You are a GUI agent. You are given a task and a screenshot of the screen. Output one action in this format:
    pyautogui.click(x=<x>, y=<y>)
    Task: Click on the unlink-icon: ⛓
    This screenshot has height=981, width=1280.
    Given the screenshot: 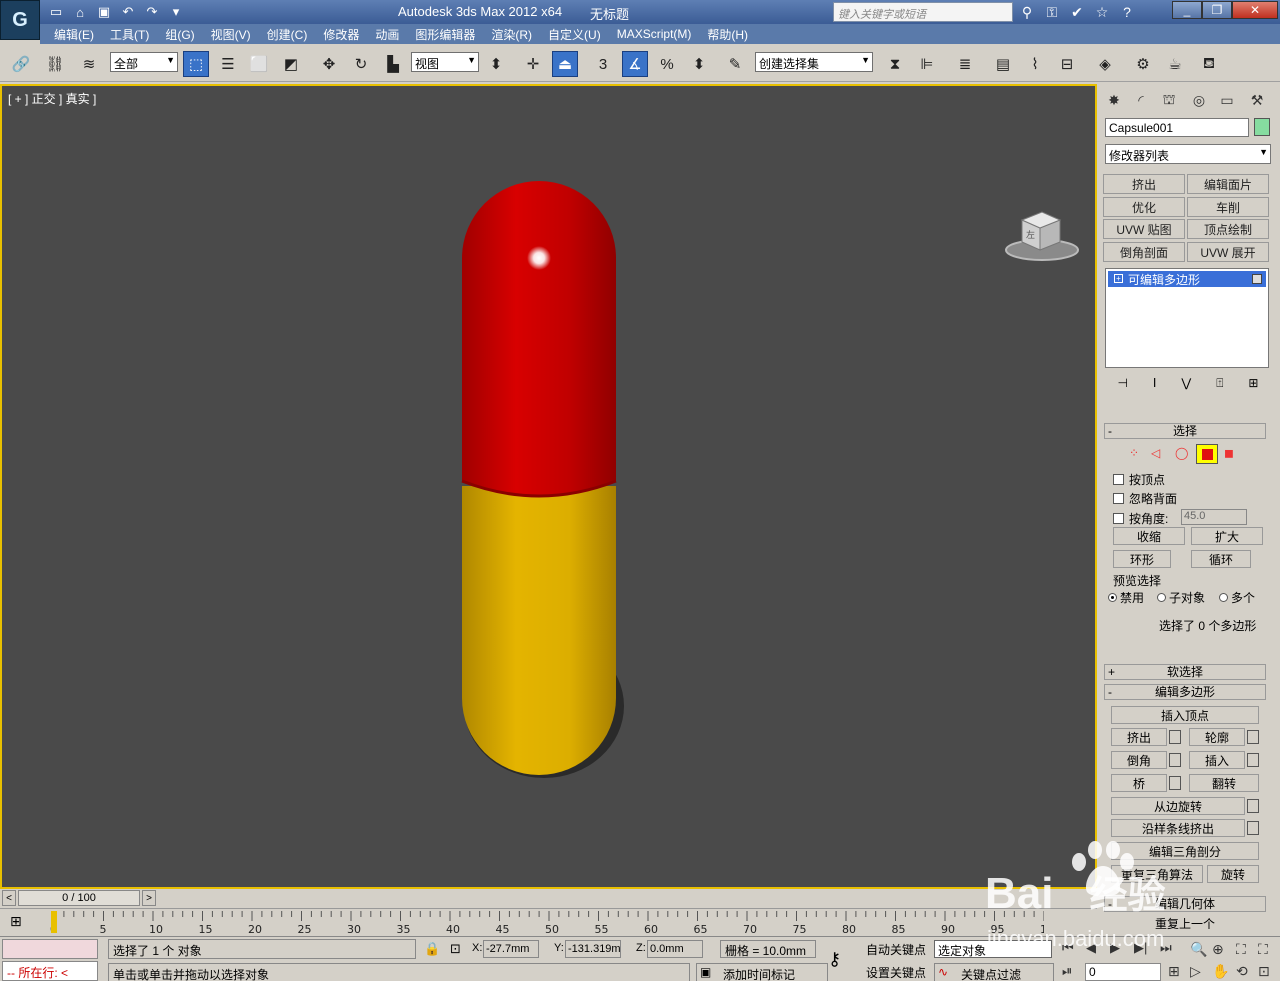 What is the action you would take?
    pyautogui.click(x=55, y=64)
    